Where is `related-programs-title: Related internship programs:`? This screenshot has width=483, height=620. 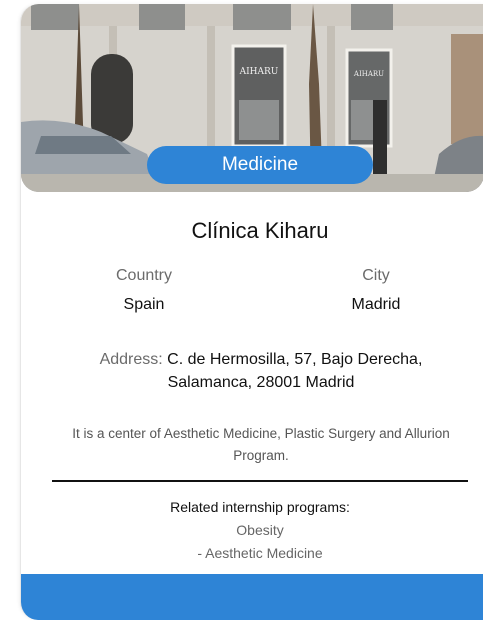 related-programs-title: Related internship programs: is located at coordinates (260, 507).